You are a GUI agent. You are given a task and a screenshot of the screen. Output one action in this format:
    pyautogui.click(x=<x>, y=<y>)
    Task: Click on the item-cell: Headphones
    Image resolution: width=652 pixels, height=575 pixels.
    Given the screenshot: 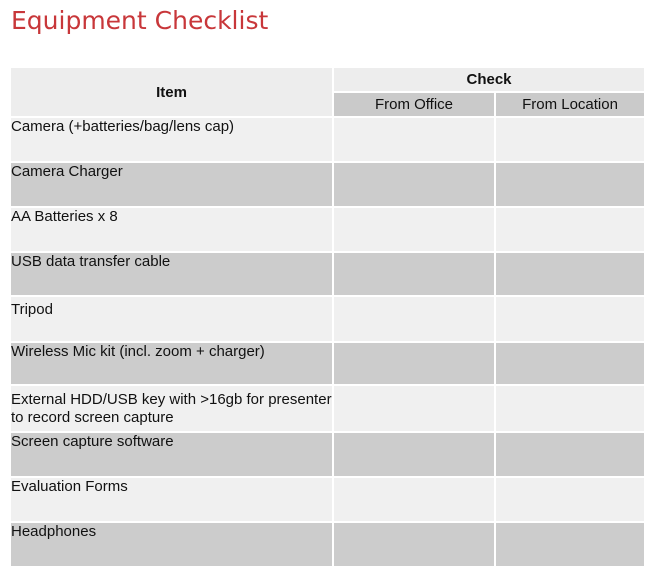 What is the action you would take?
    pyautogui.click(x=171, y=544)
    